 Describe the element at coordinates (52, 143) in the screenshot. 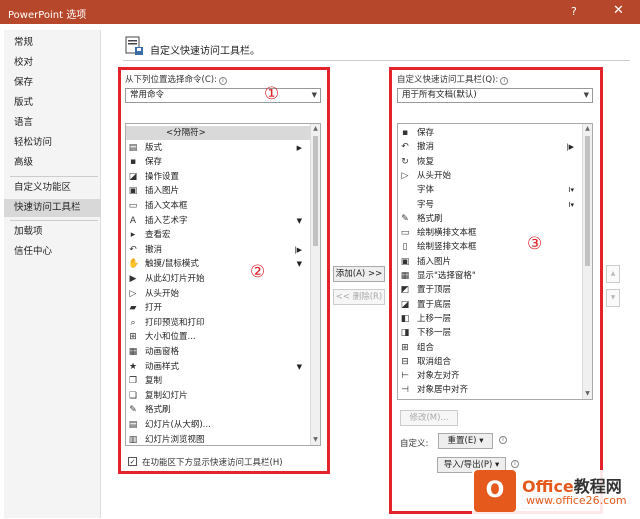

I see `nav-item-accessibility: 轻松访问` at that location.